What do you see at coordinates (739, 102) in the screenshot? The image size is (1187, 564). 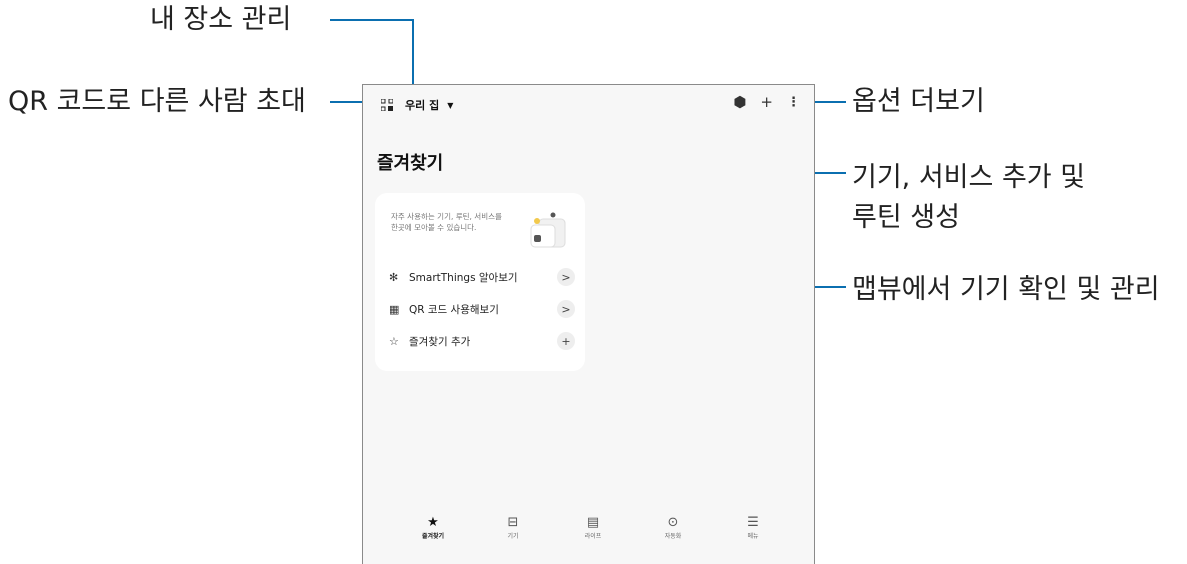 I see `map-view-icon: ⬢` at bounding box center [739, 102].